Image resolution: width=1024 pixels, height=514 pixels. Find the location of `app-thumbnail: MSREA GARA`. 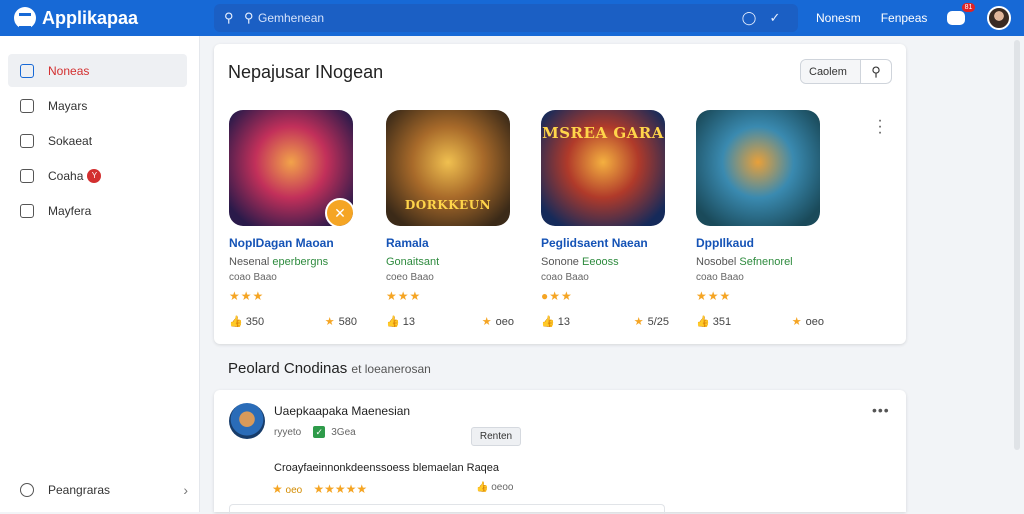

app-thumbnail: MSREA GARA is located at coordinates (603, 168).